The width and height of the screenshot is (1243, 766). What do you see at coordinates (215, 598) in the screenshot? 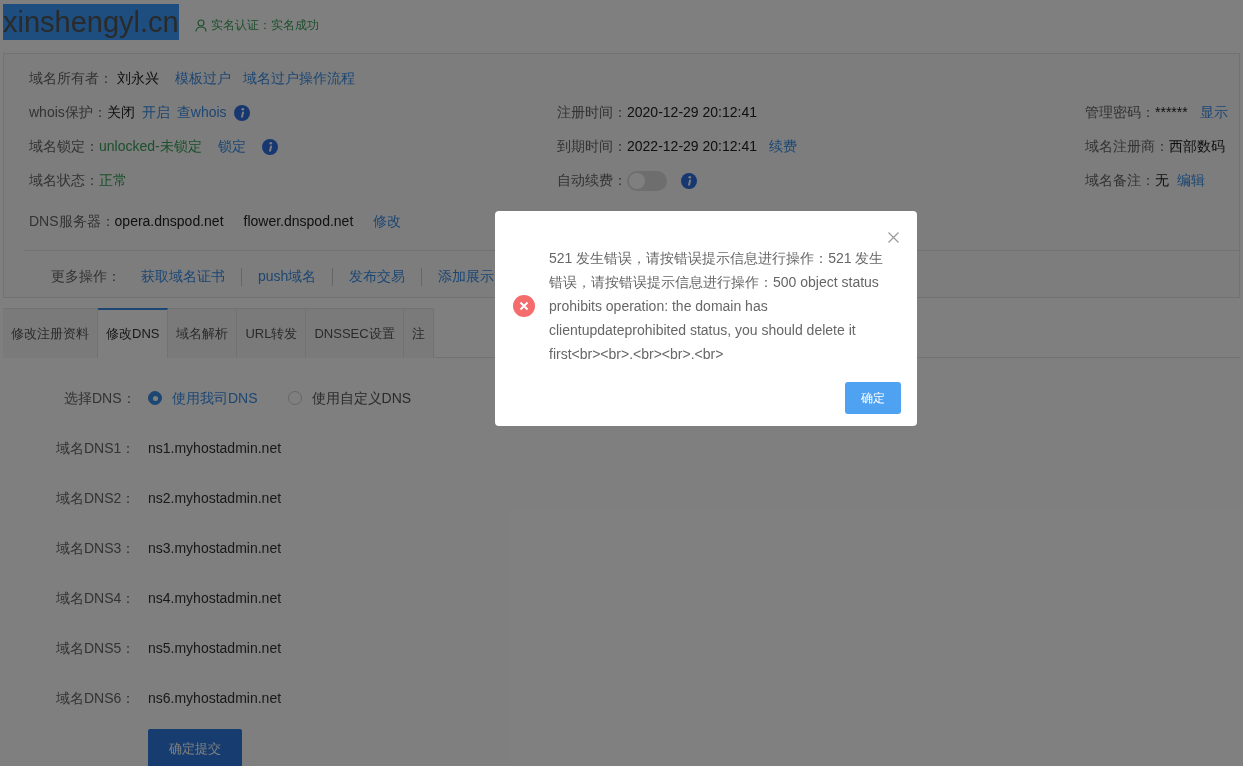
I see `value: ns4.myhostadmin.net` at bounding box center [215, 598].